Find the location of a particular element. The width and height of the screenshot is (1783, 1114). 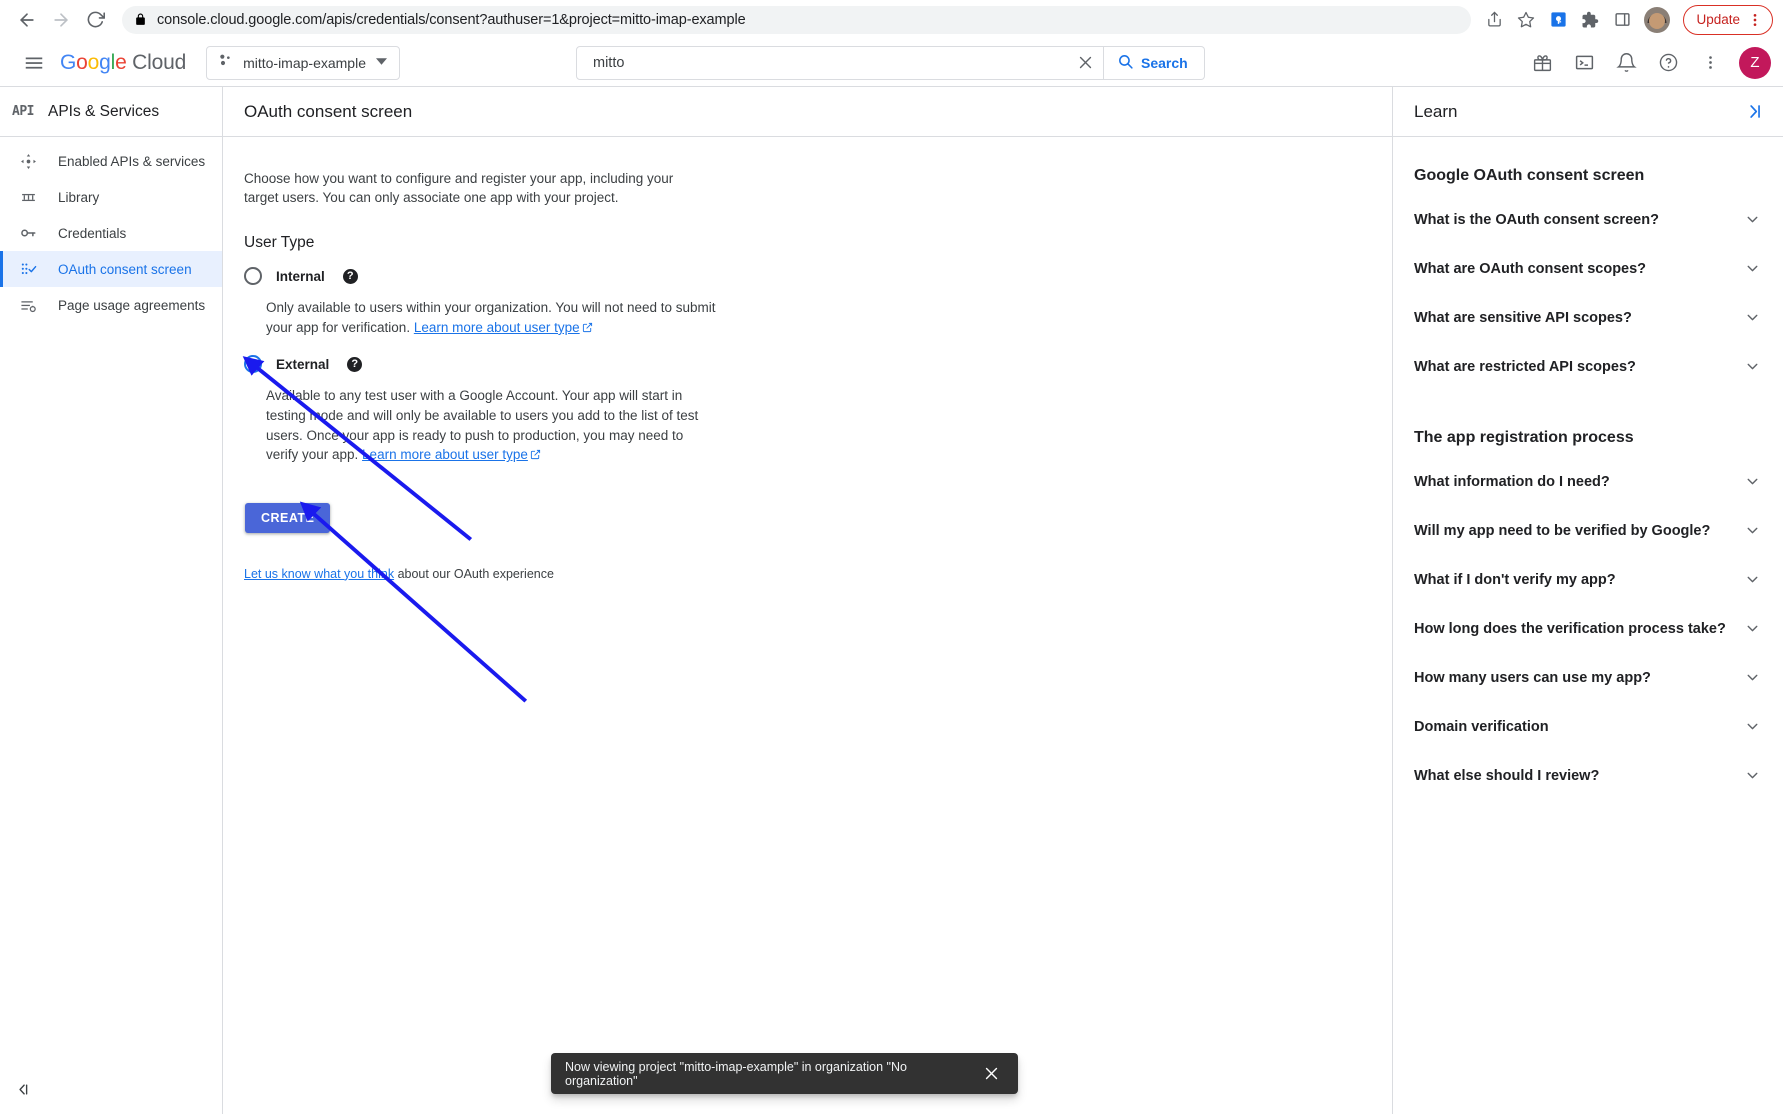

learn-panel-title: Learn is located at coordinates (1436, 111).